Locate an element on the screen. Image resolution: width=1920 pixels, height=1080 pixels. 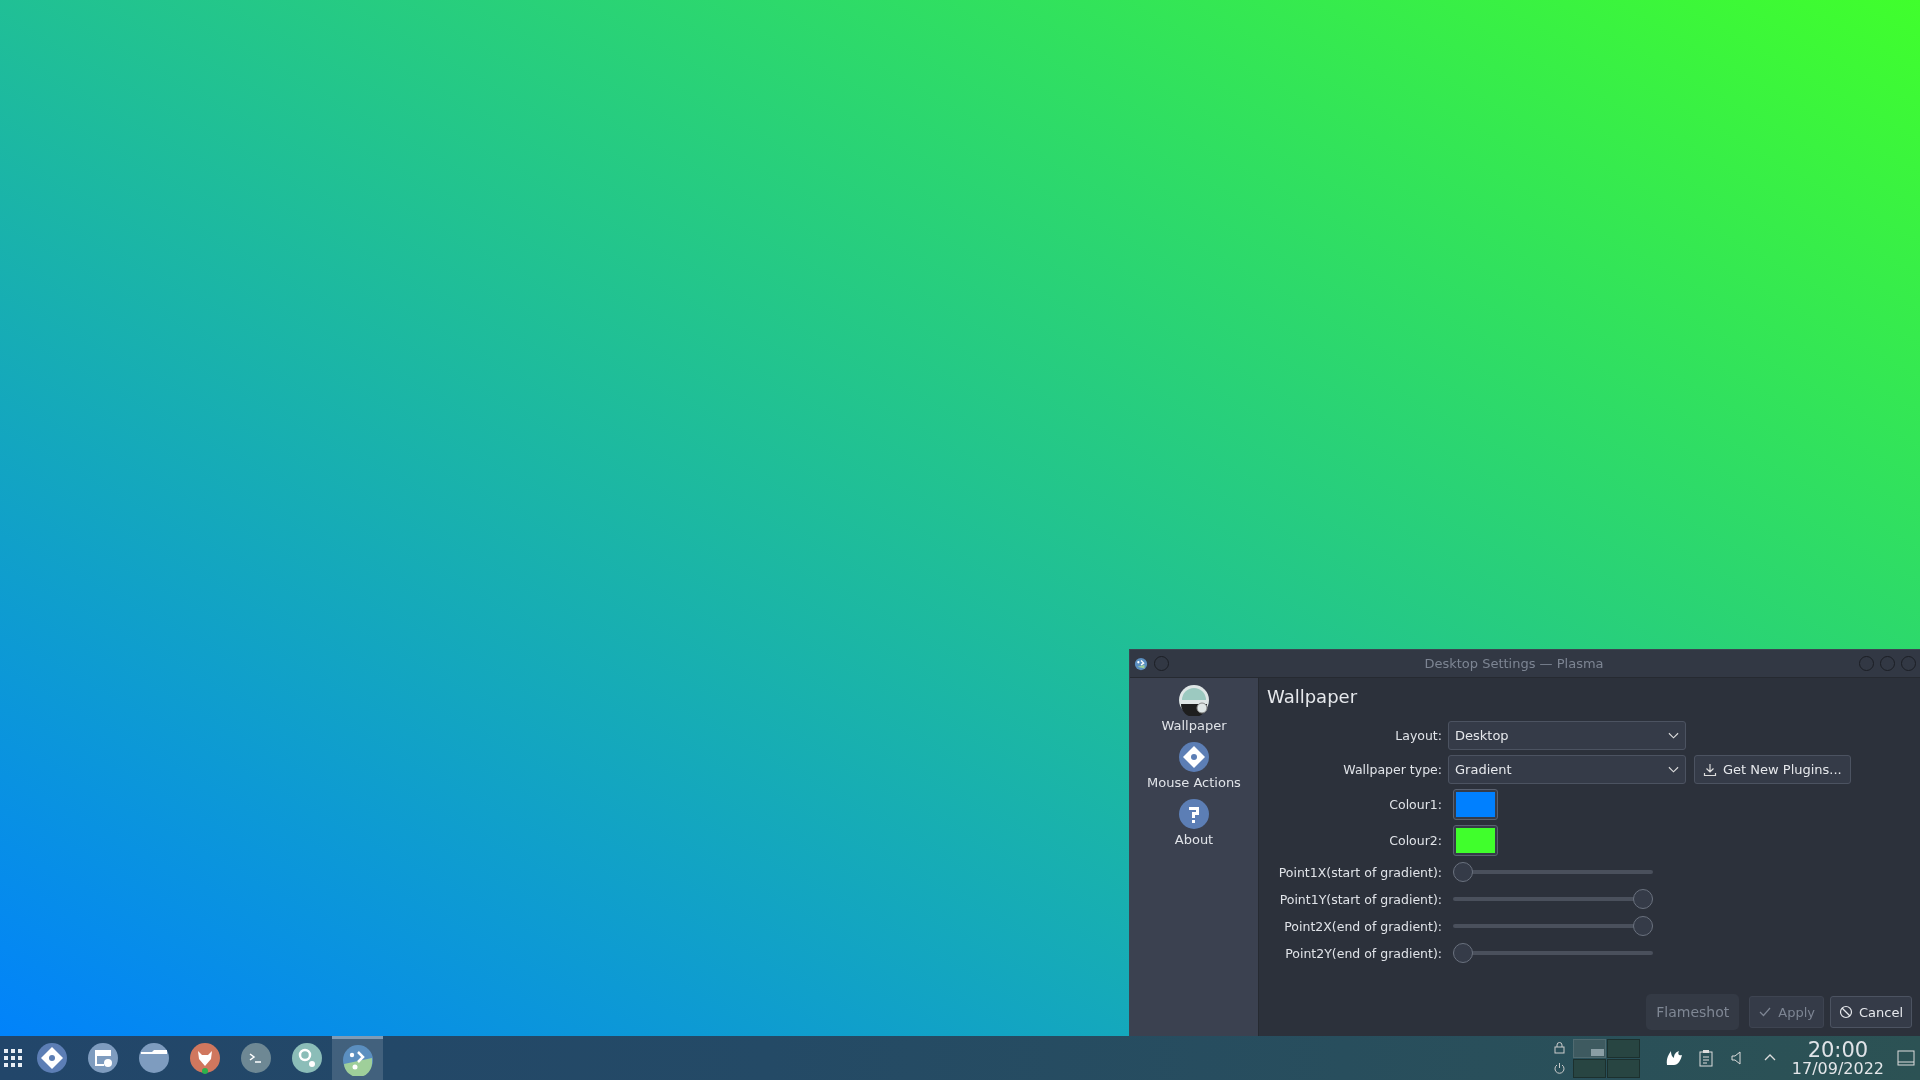
field-label: Point2X(end of gradient): is located at coordinates (1362, 926).